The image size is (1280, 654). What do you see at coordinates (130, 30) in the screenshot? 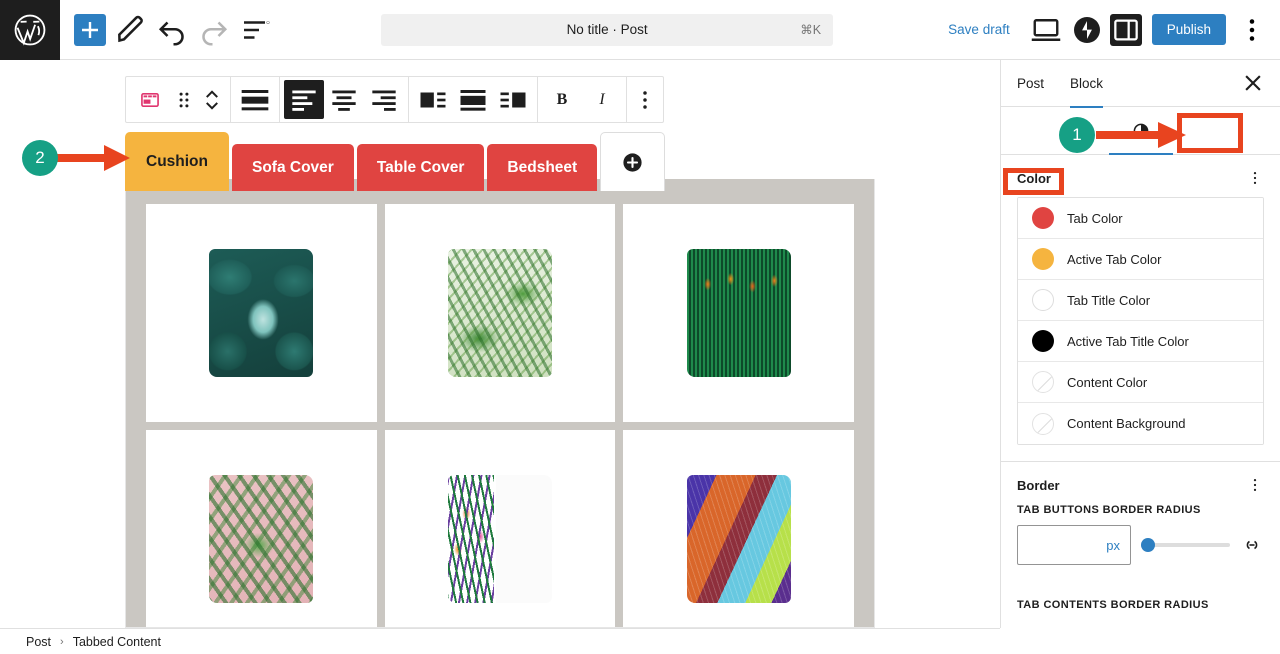
I see `tools-pencil-edit-icon` at bounding box center [130, 30].